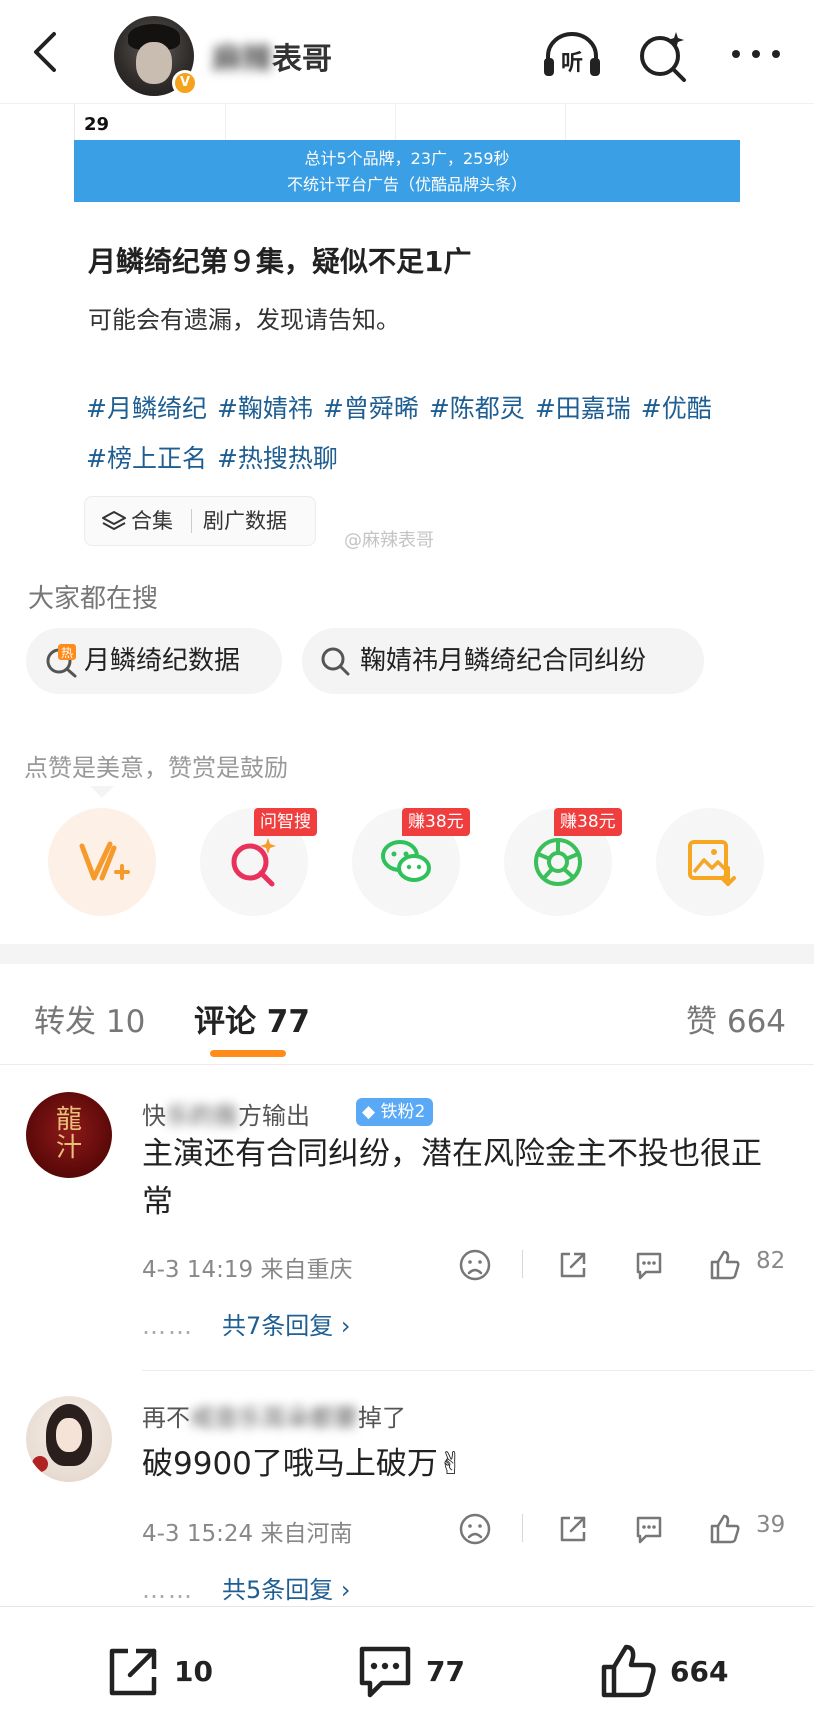 The width and height of the screenshot is (814, 1732). Describe the element at coordinates (771, 1261) in the screenshot. I see `comment-like-count: 82` at that location.